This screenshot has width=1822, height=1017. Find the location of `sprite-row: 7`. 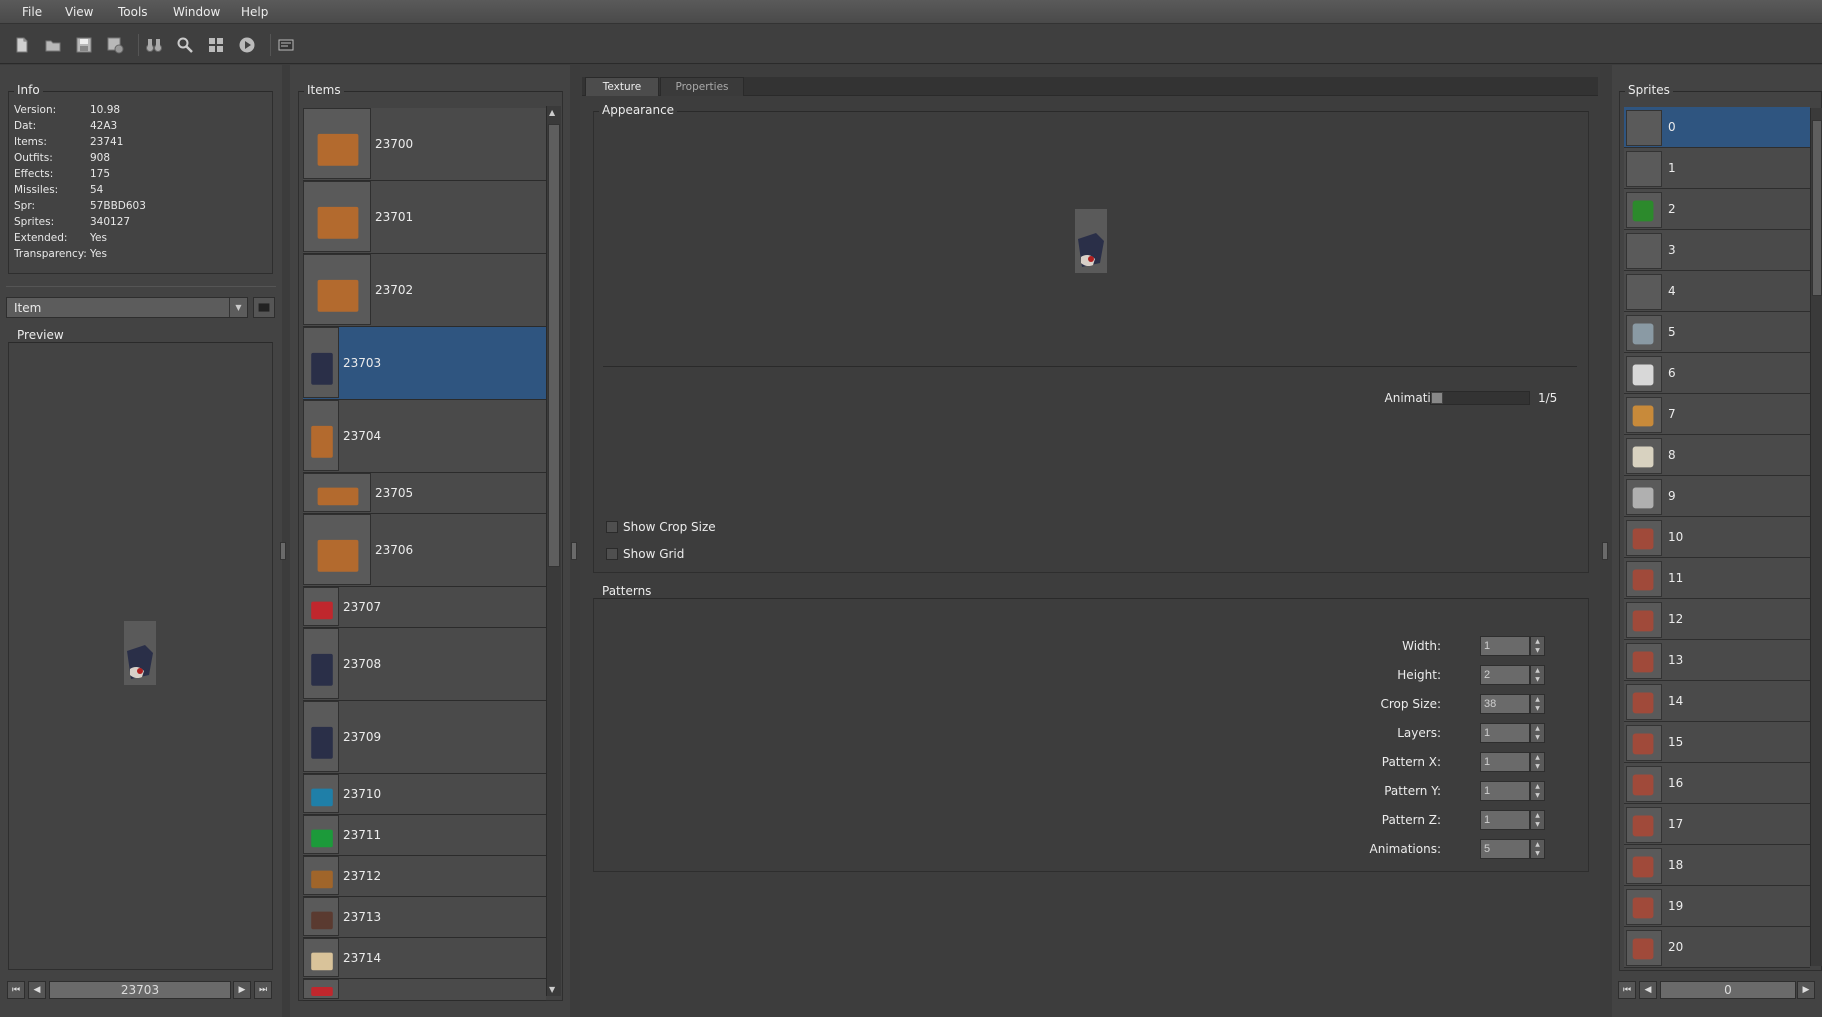

sprite-row: 7 is located at coordinates (1717, 414).